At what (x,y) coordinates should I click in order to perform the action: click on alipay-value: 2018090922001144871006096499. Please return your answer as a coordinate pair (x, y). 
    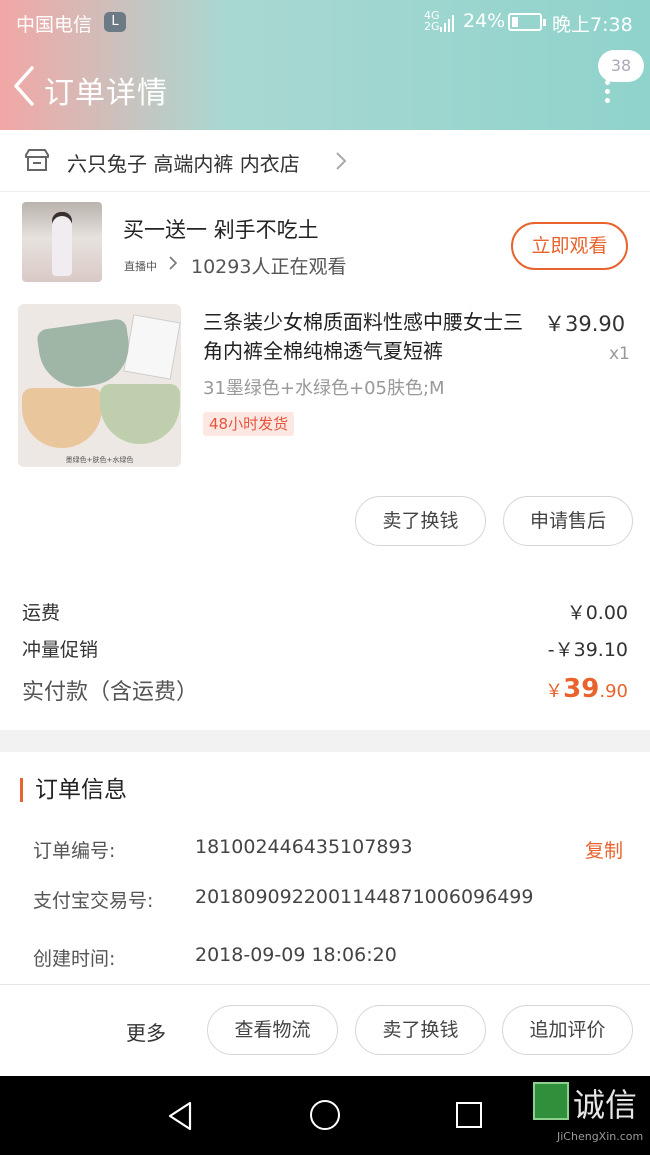
    Looking at the image, I should click on (364, 897).